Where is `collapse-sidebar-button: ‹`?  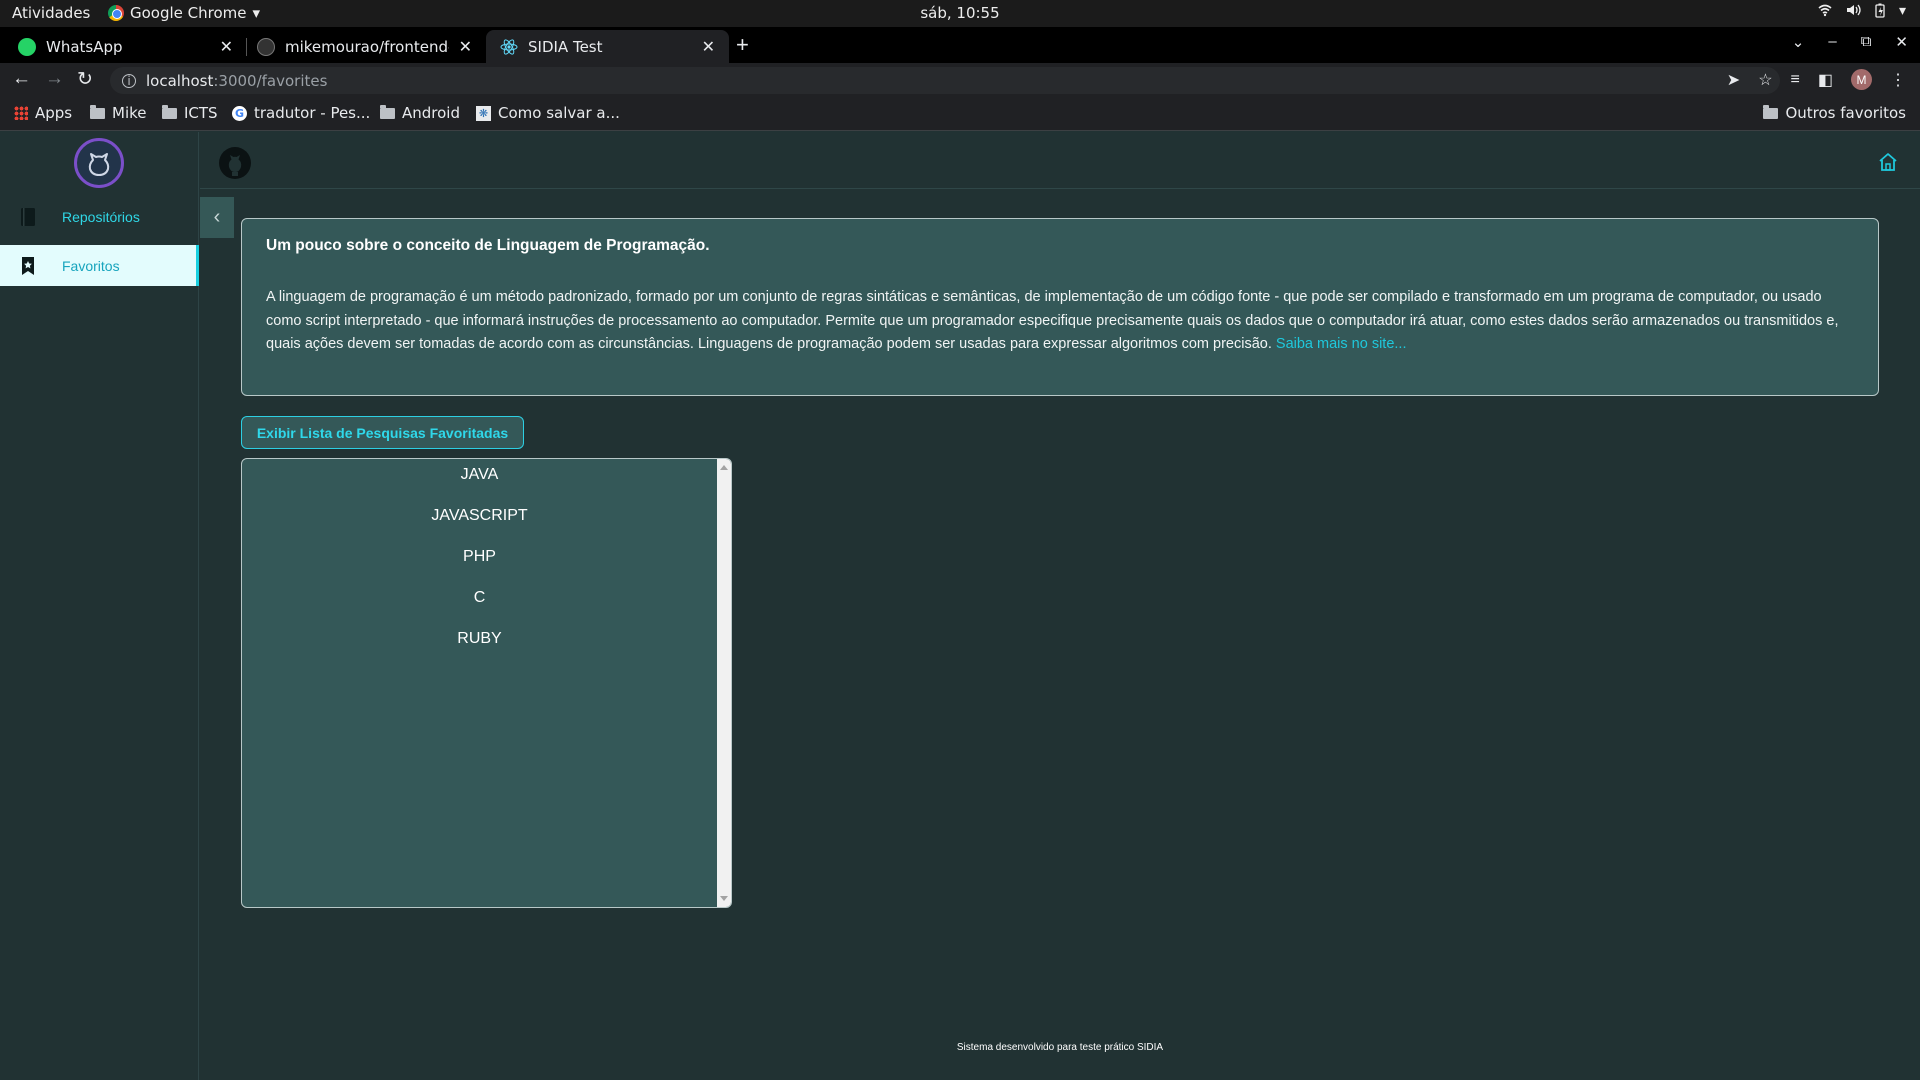 collapse-sidebar-button: ‹ is located at coordinates (217, 217).